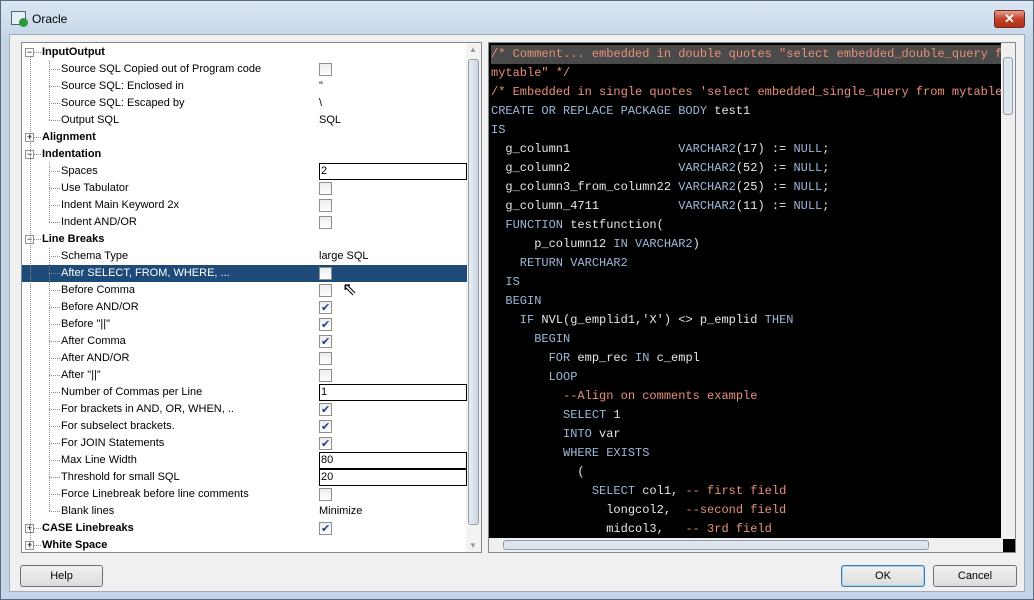 The height and width of the screenshot is (600, 1034). What do you see at coordinates (244, 529) in the screenshot?
I see `tree-group: + CASE Linebreaks` at bounding box center [244, 529].